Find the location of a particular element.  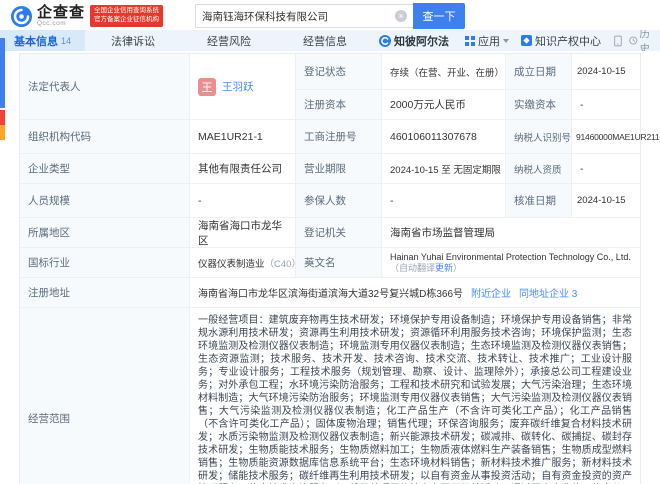

avatar: 王 is located at coordinates (207, 86).